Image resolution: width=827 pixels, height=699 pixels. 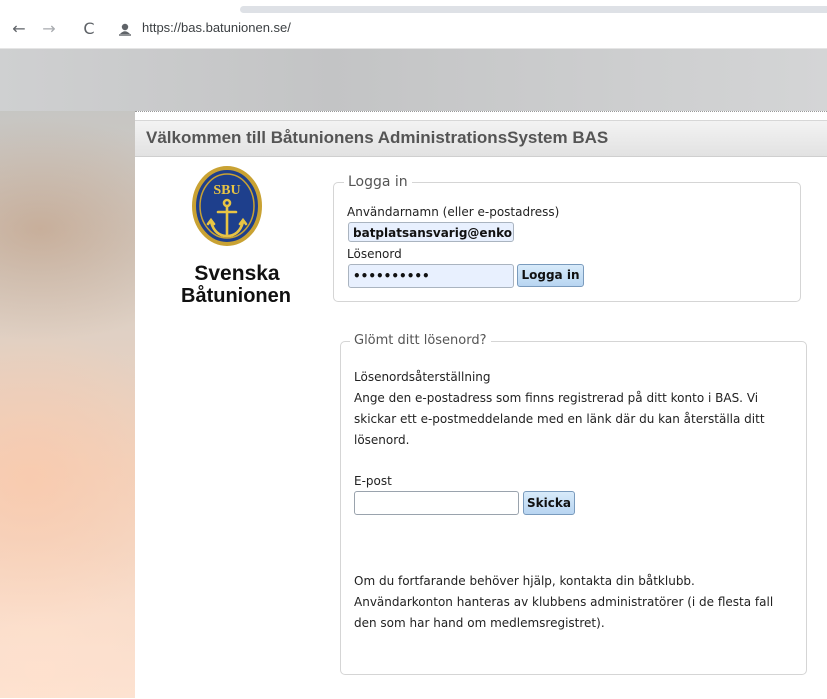 What do you see at coordinates (226, 190) in the screenshot?
I see `svg-text: SBU` at bounding box center [226, 190].